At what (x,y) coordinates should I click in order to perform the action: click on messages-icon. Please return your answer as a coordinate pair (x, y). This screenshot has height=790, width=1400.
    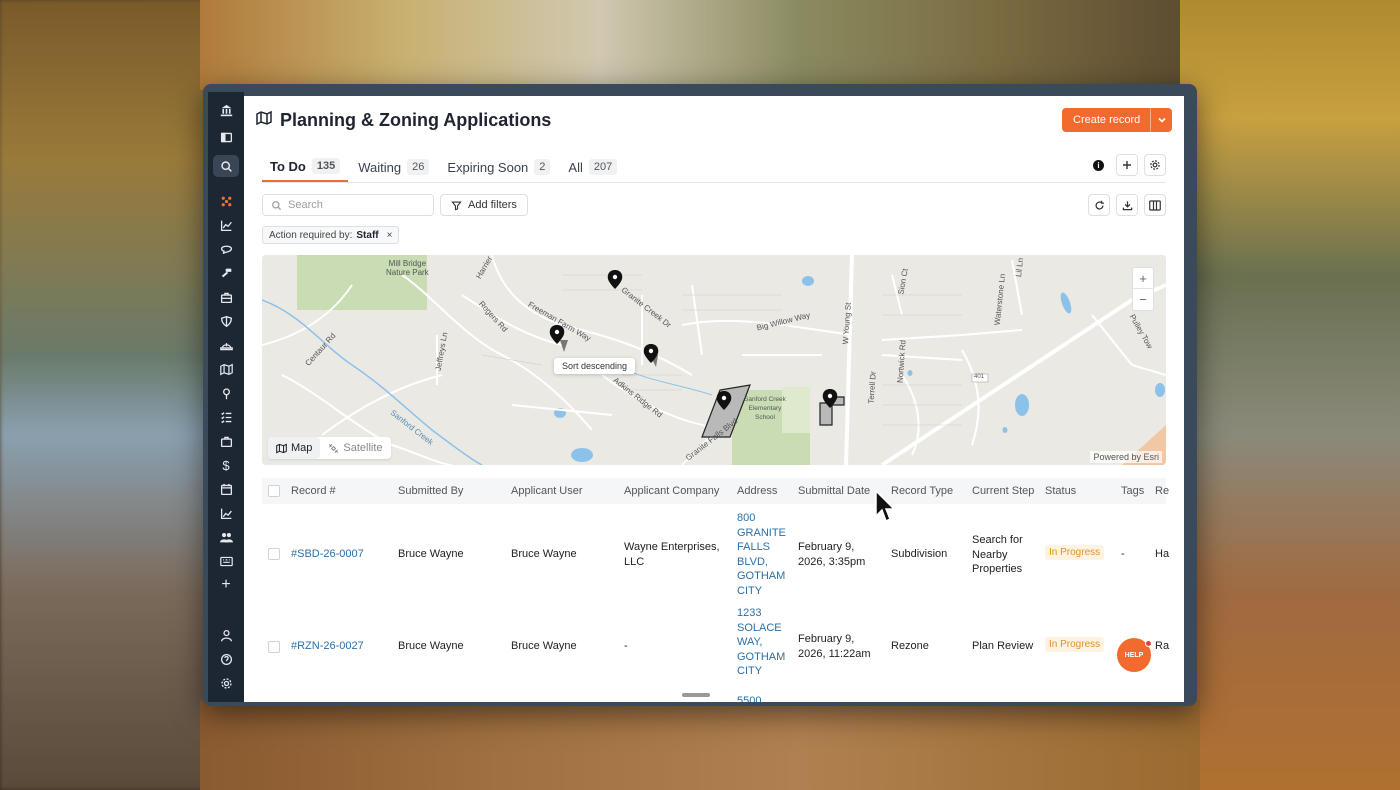
    Looking at the image, I should click on (226, 249).